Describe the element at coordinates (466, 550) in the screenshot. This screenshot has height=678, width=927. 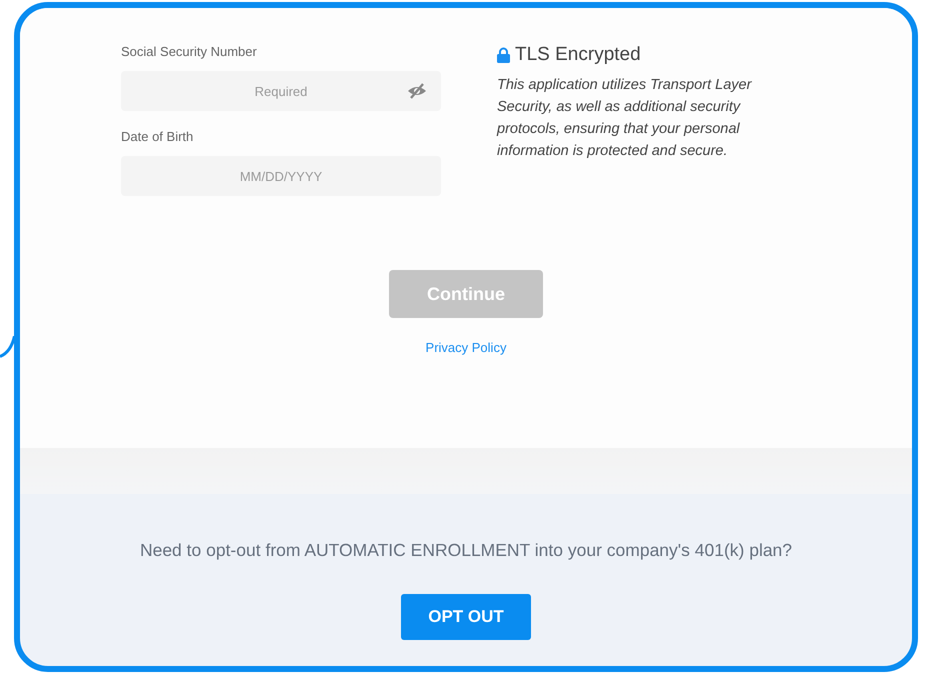
I see `opt-out-question: Need to opt-out from AUTOMATIC ENROLLMENT into your company's 401(k) plan?` at that location.